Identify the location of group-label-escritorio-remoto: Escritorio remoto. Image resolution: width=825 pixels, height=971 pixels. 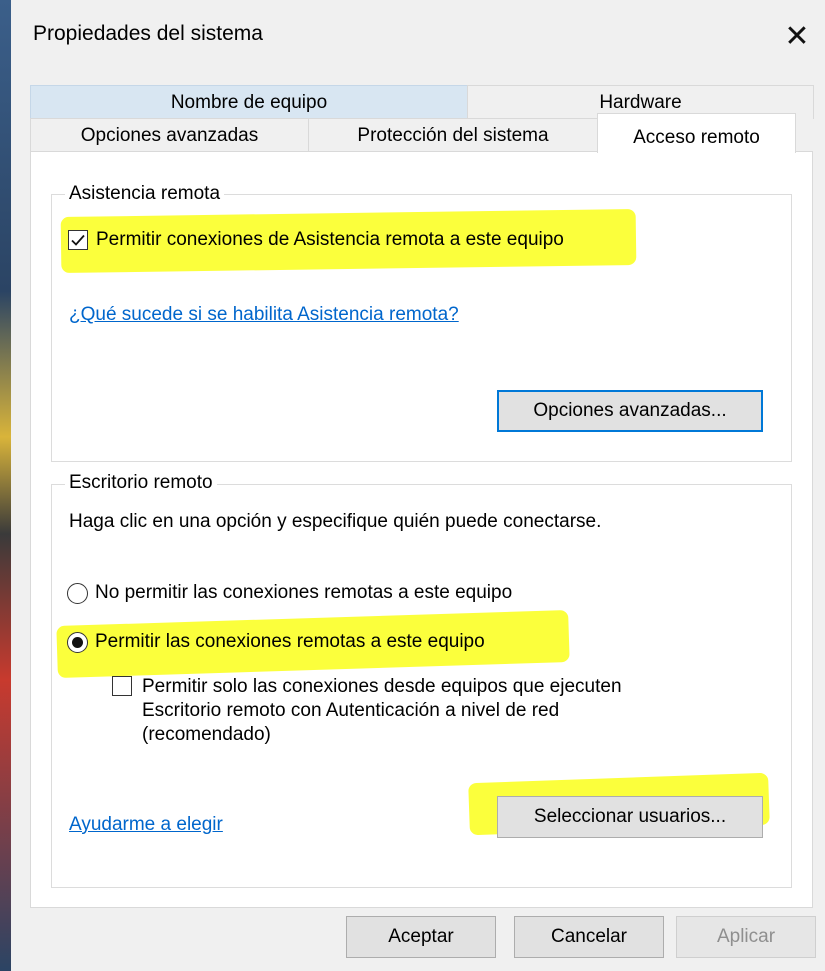
(141, 483).